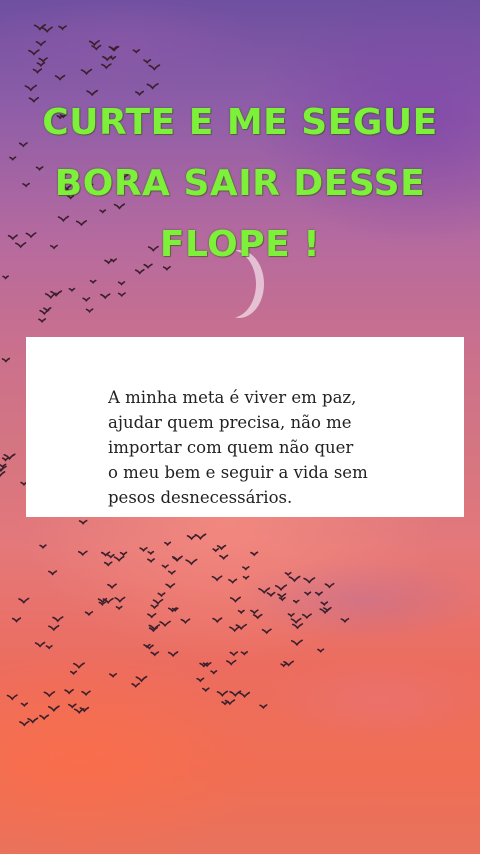 Image resolution: width=480 pixels, height=854 pixels. I want to click on headline-line-3: FLOPE !, so click(240, 244).